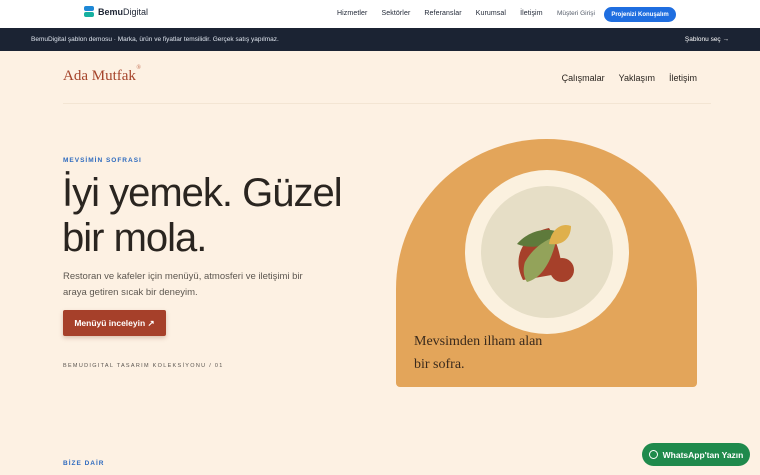  Describe the element at coordinates (707, 39) in the screenshot. I see `template-select-link: Şablonu seç →` at that location.